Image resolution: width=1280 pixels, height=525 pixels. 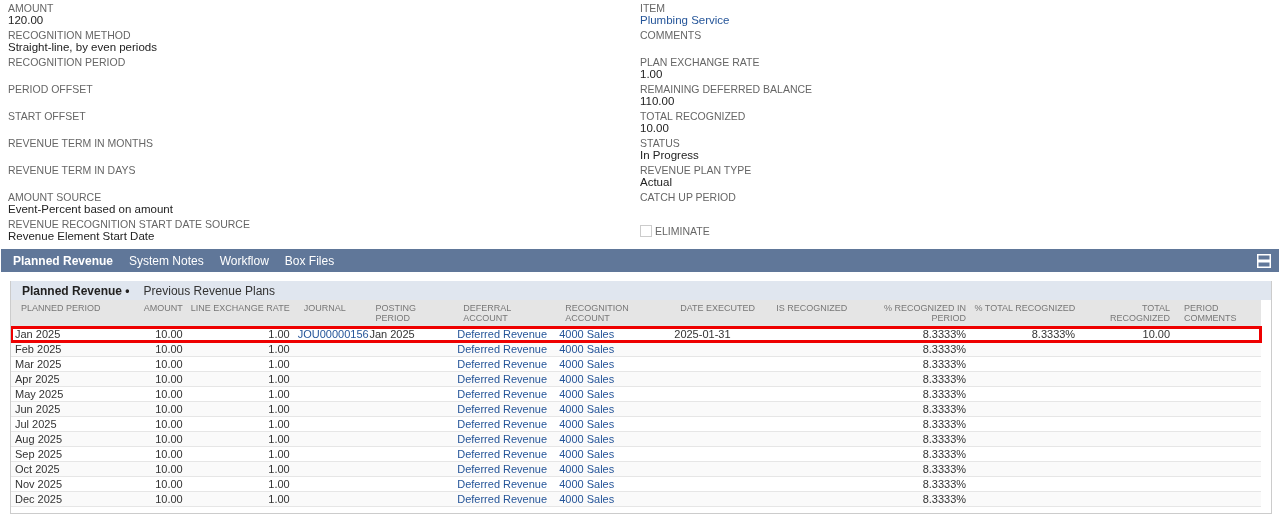 I want to click on field-label: RECOGNITION PERIOD, so click(x=67, y=62).